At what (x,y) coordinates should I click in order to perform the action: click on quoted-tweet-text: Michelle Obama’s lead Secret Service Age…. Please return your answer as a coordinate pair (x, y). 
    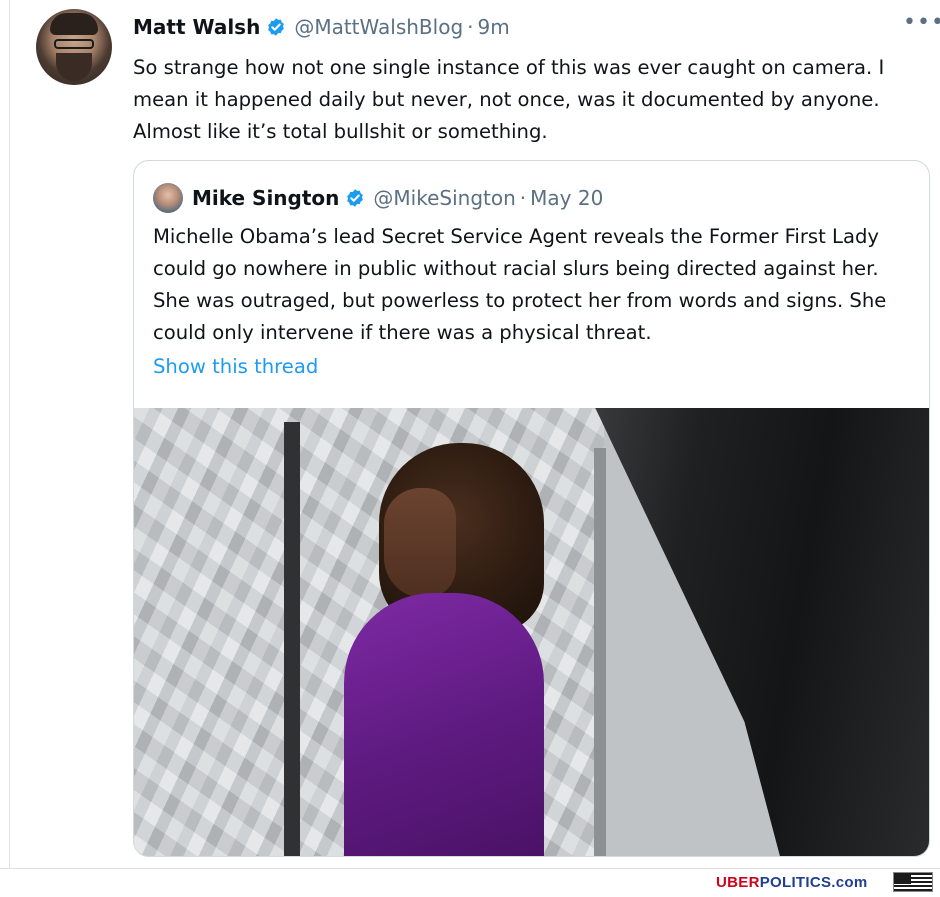
    Looking at the image, I should click on (520, 284).